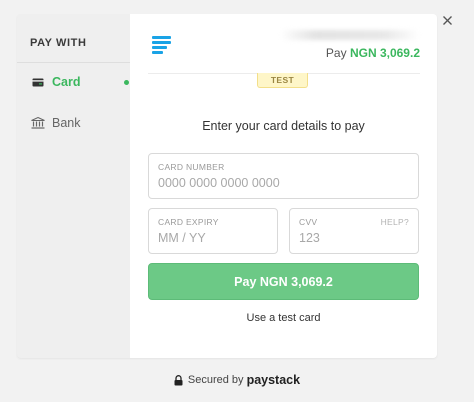 The width and height of the screenshot is (474, 402). Describe the element at coordinates (336, 53) in the screenshot. I see `pay-prefix: Pay` at that location.